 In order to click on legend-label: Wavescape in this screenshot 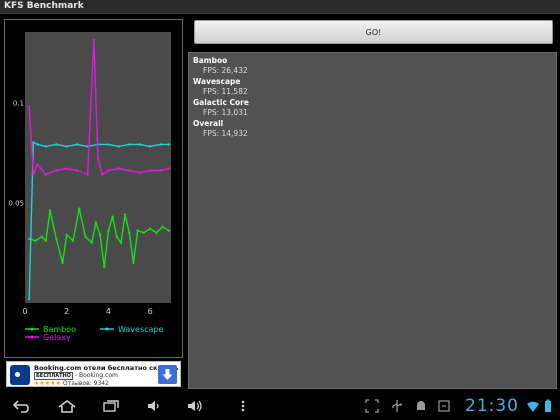, I will do `click(141, 329)`.